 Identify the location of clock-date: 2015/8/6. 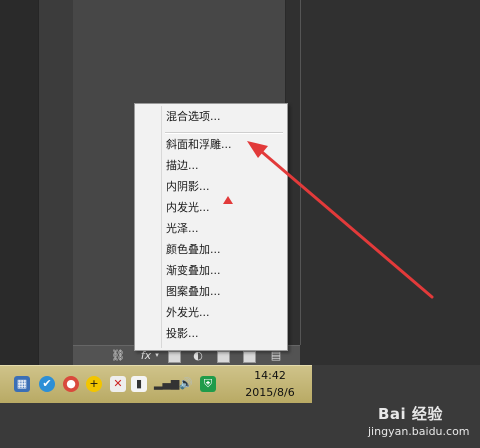
(270, 392).